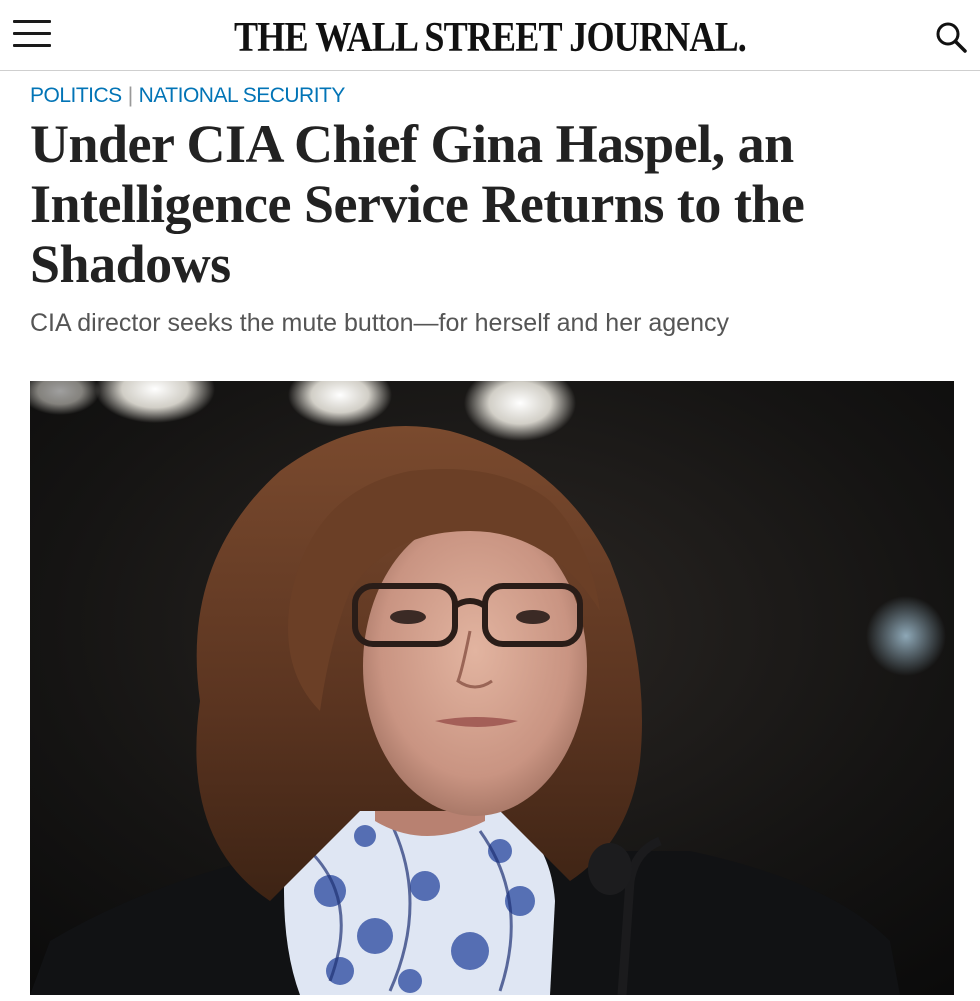 The width and height of the screenshot is (980, 1001). What do you see at coordinates (242, 95) in the screenshot?
I see `breadcrumb-national-security-link: NATIONAL SECURITY` at bounding box center [242, 95].